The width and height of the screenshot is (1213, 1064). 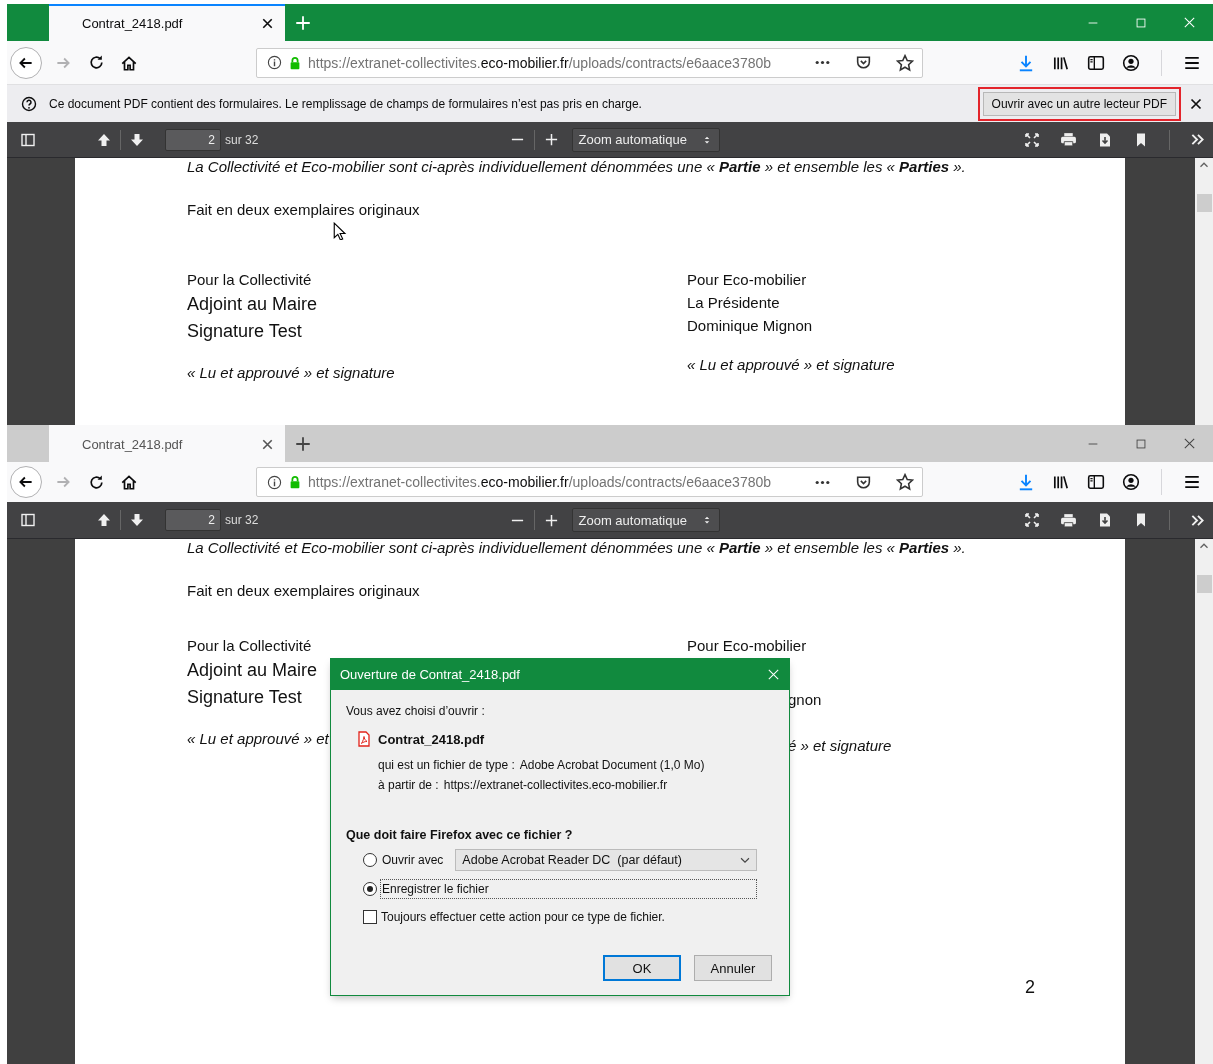 I want to click on dialog-question: Que doit faire Firefox avec ce fichier ?, so click(x=460, y=835).